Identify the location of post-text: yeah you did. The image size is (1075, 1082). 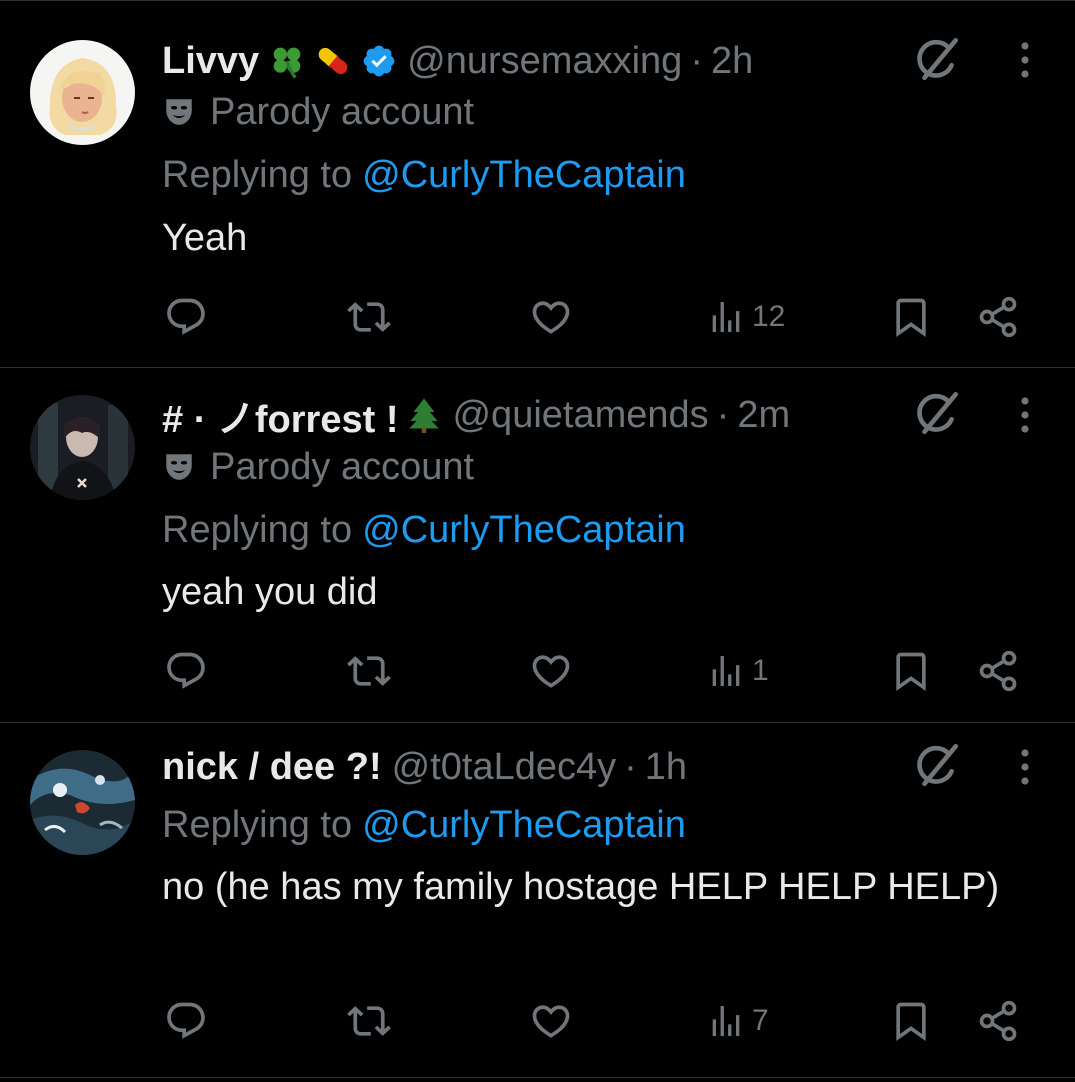
(270, 592).